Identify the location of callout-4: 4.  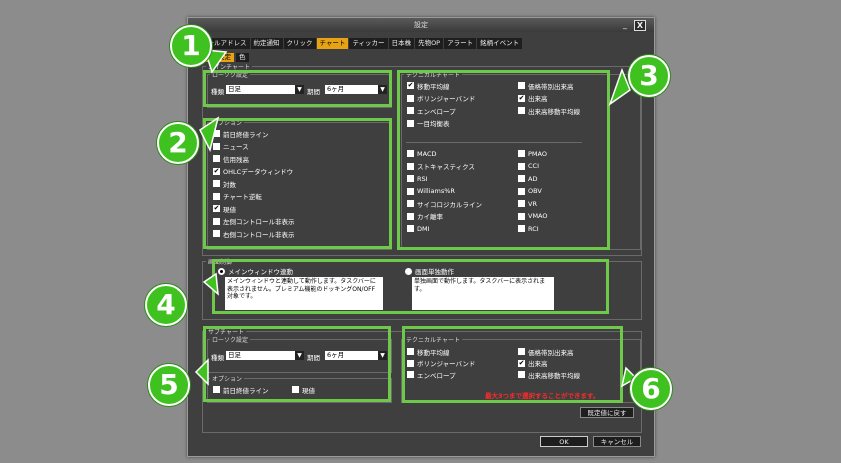
(166, 305).